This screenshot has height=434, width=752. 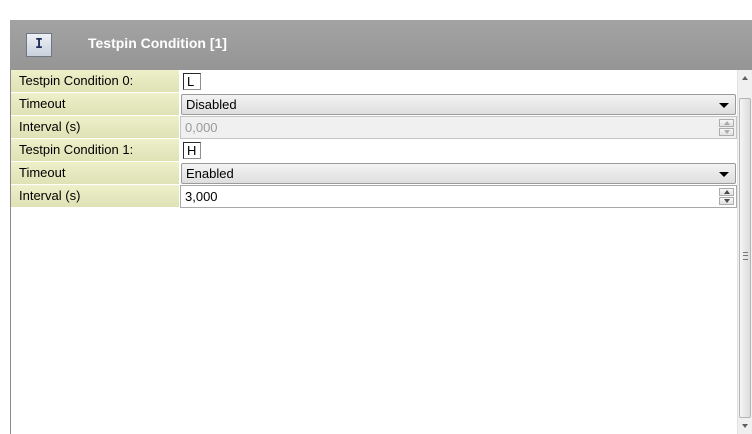 What do you see at coordinates (192, 150) in the screenshot?
I see `testpin-condition-1-field: H` at bounding box center [192, 150].